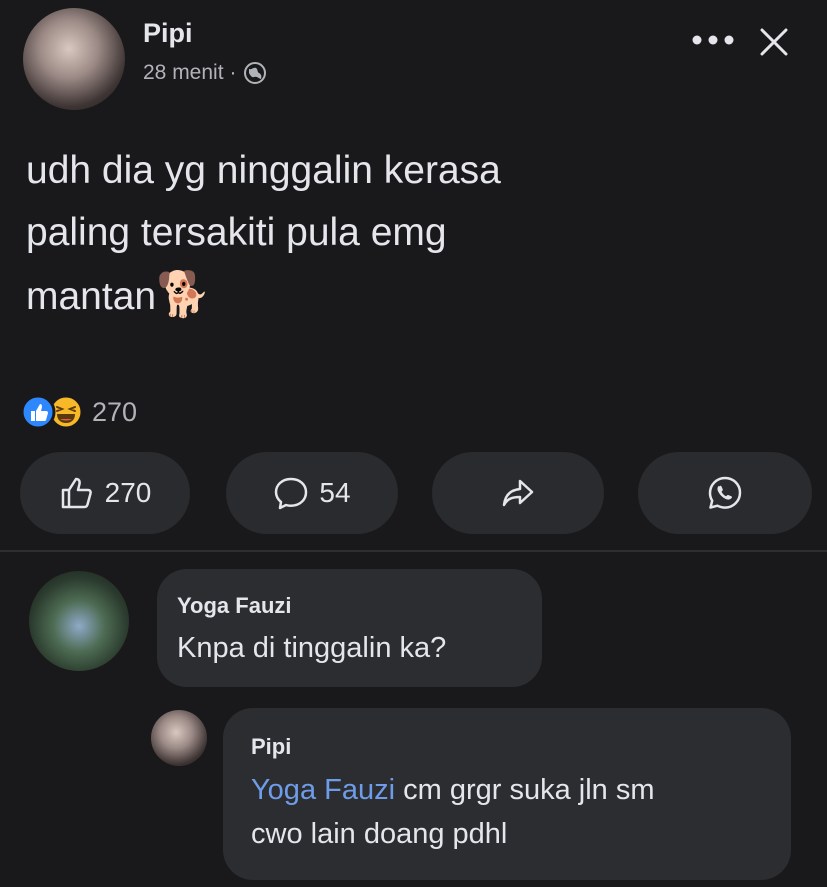 This screenshot has width=827, height=887. What do you see at coordinates (312, 493) in the screenshot?
I see `comment-button: 54` at bounding box center [312, 493].